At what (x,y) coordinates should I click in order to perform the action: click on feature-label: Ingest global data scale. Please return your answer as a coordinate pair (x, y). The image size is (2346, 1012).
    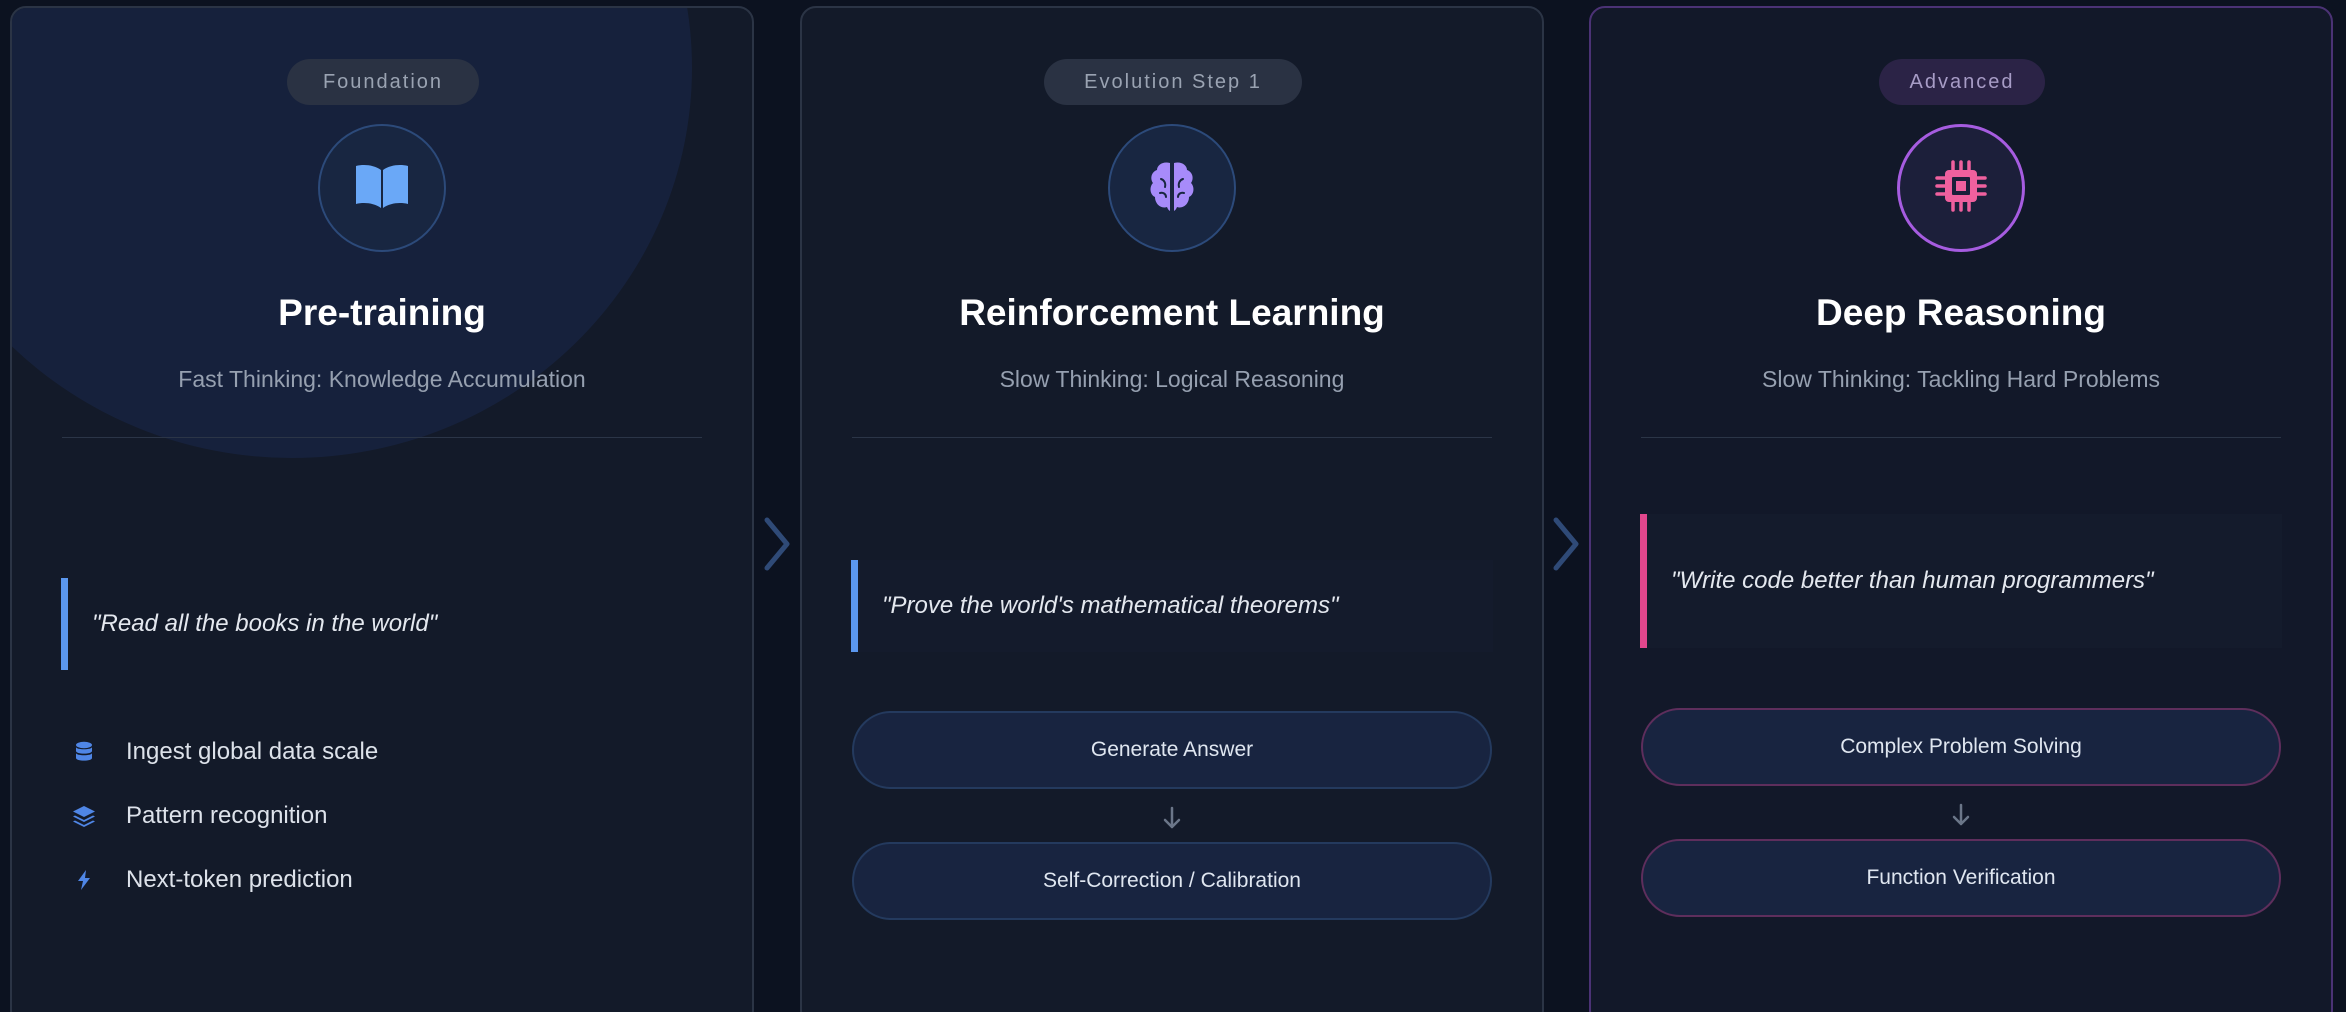
    Looking at the image, I should click on (252, 751).